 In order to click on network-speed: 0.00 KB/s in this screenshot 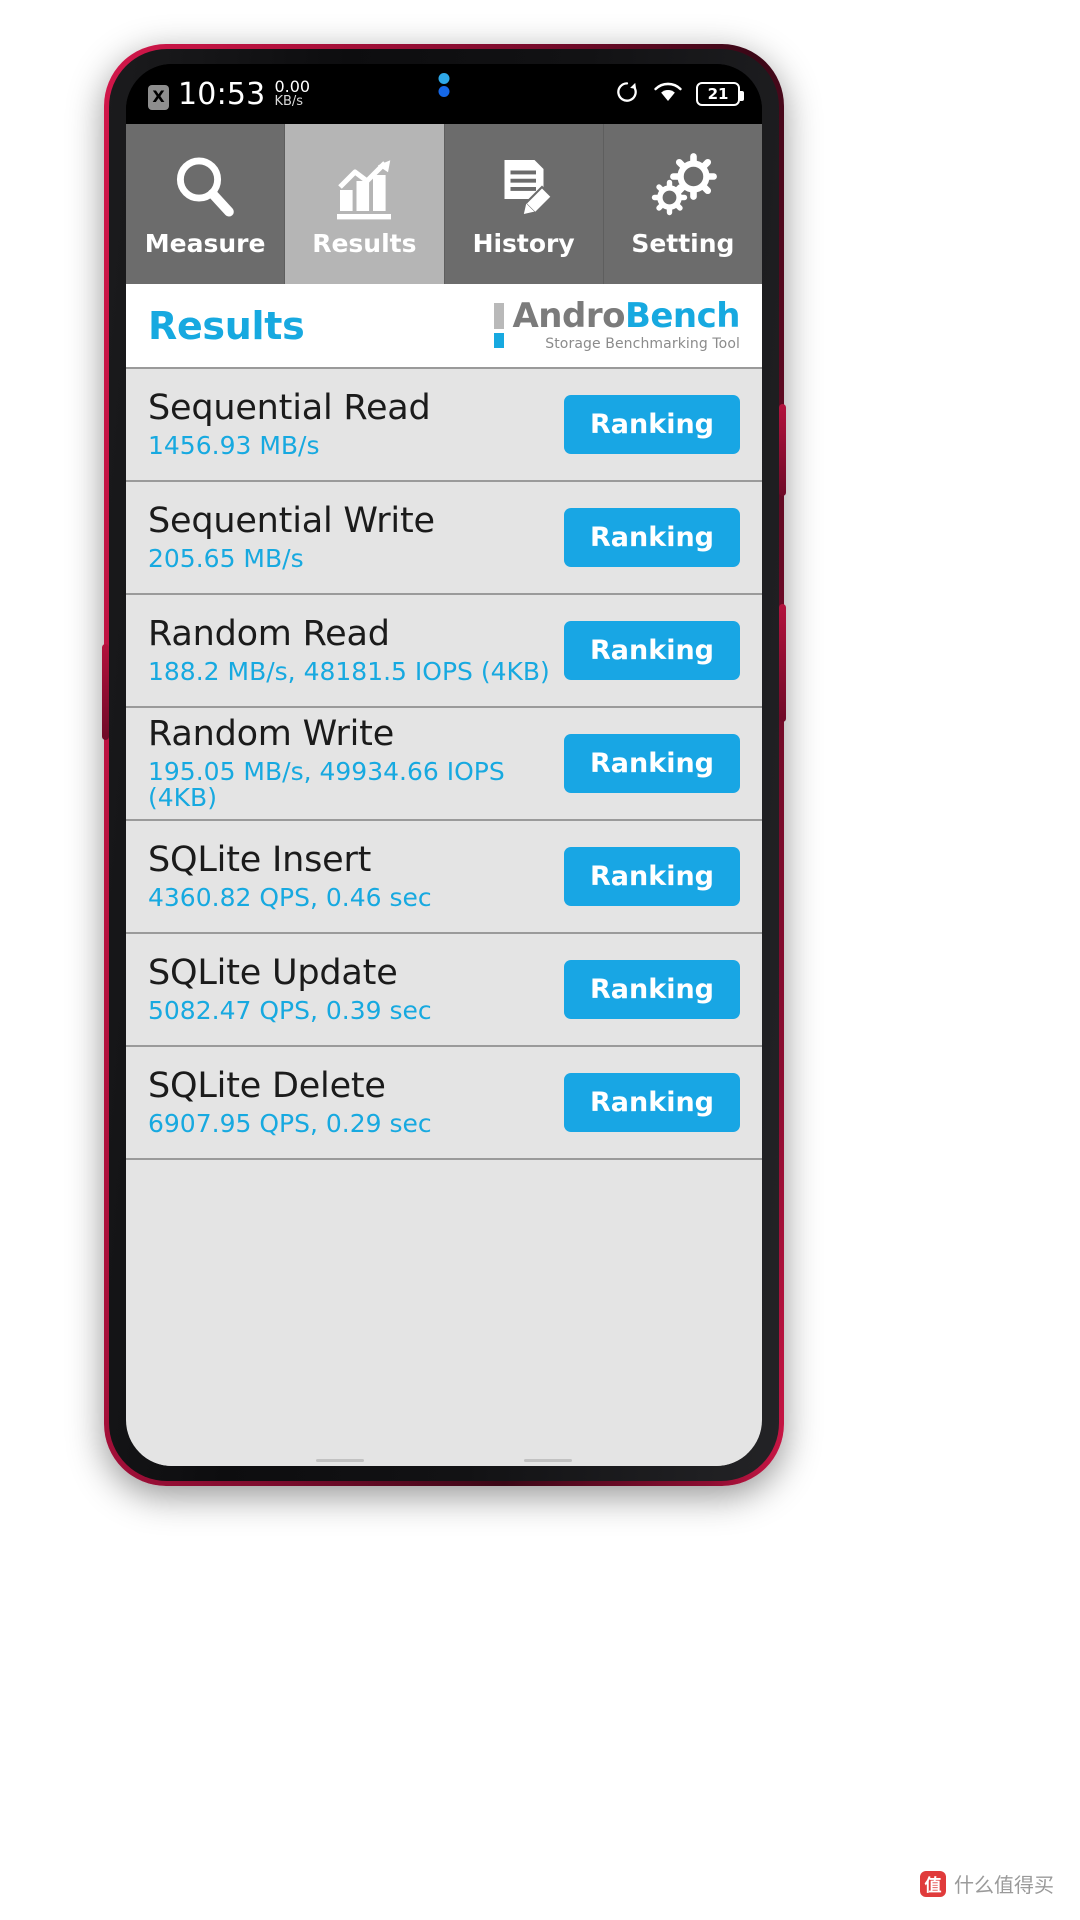, I will do `click(292, 93)`.